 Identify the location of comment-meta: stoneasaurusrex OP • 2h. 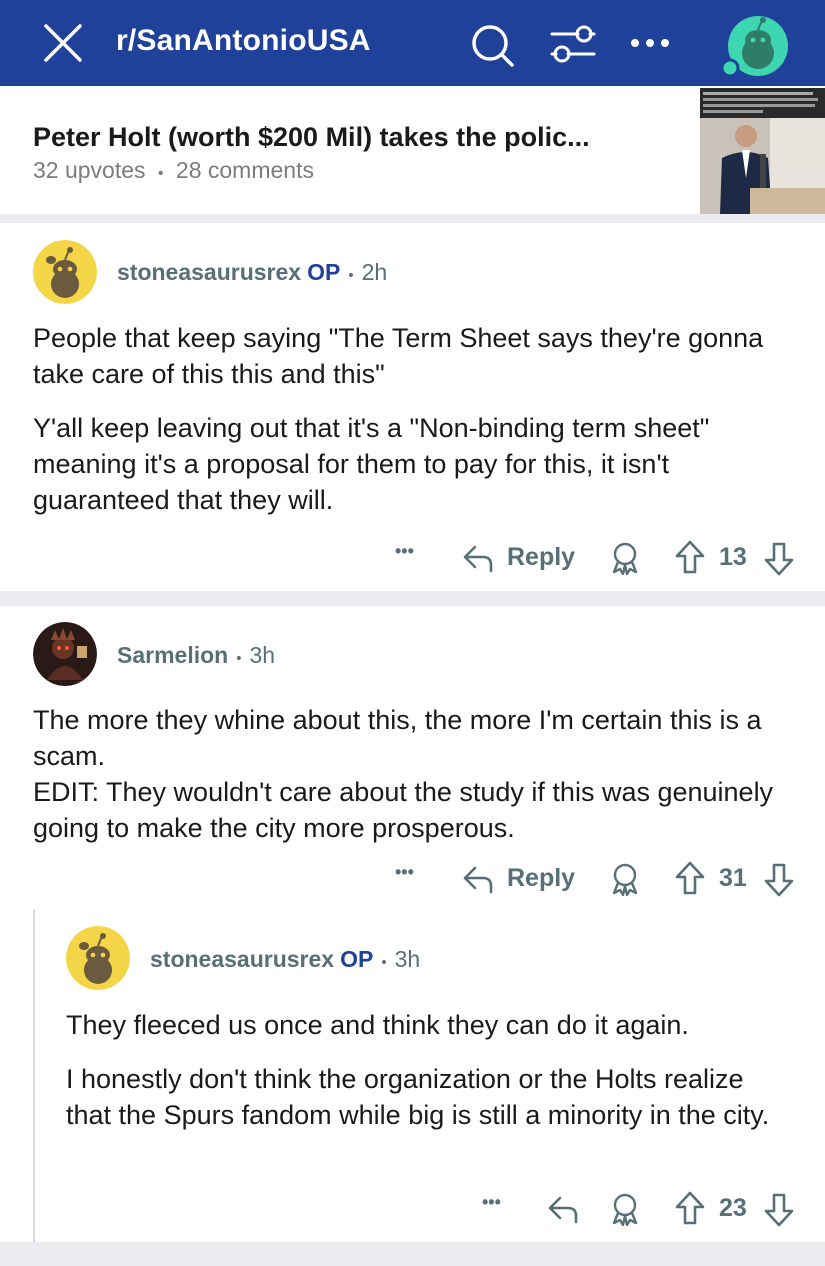
(252, 272).